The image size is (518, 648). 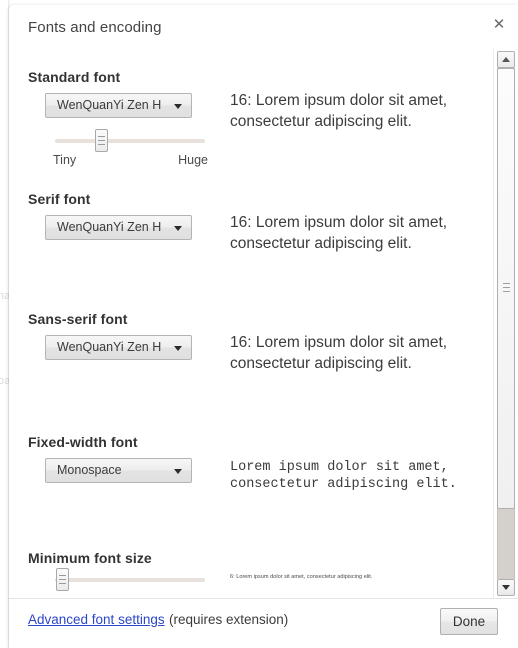 What do you see at coordinates (95, 27) in the screenshot?
I see `dialog-title: Fonts and encoding` at bounding box center [95, 27].